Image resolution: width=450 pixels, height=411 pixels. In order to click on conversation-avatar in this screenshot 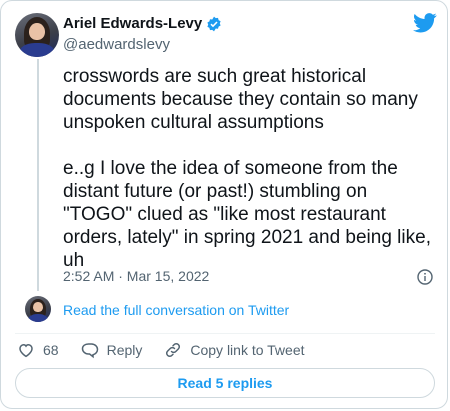, I will do `click(38, 309)`.